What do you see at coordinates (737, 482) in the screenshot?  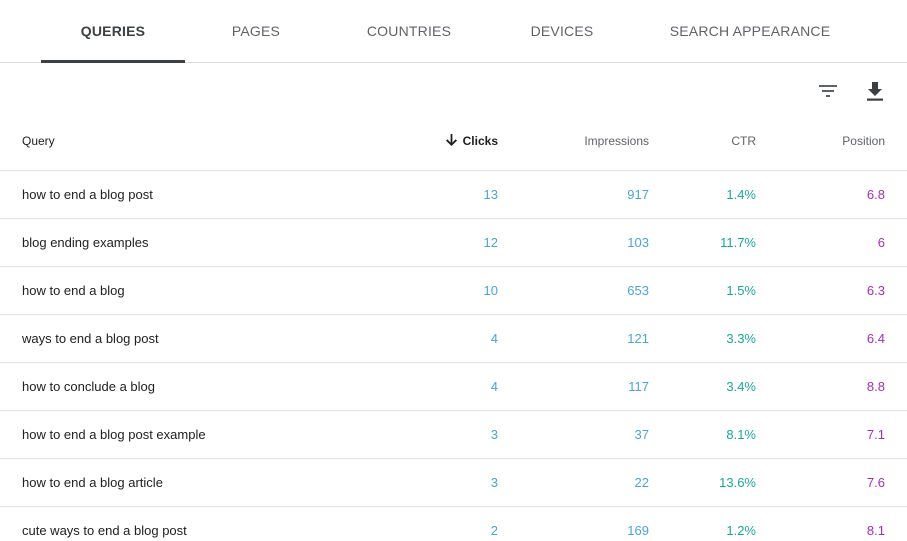 I see `ctr-cell: 13.6%` at bounding box center [737, 482].